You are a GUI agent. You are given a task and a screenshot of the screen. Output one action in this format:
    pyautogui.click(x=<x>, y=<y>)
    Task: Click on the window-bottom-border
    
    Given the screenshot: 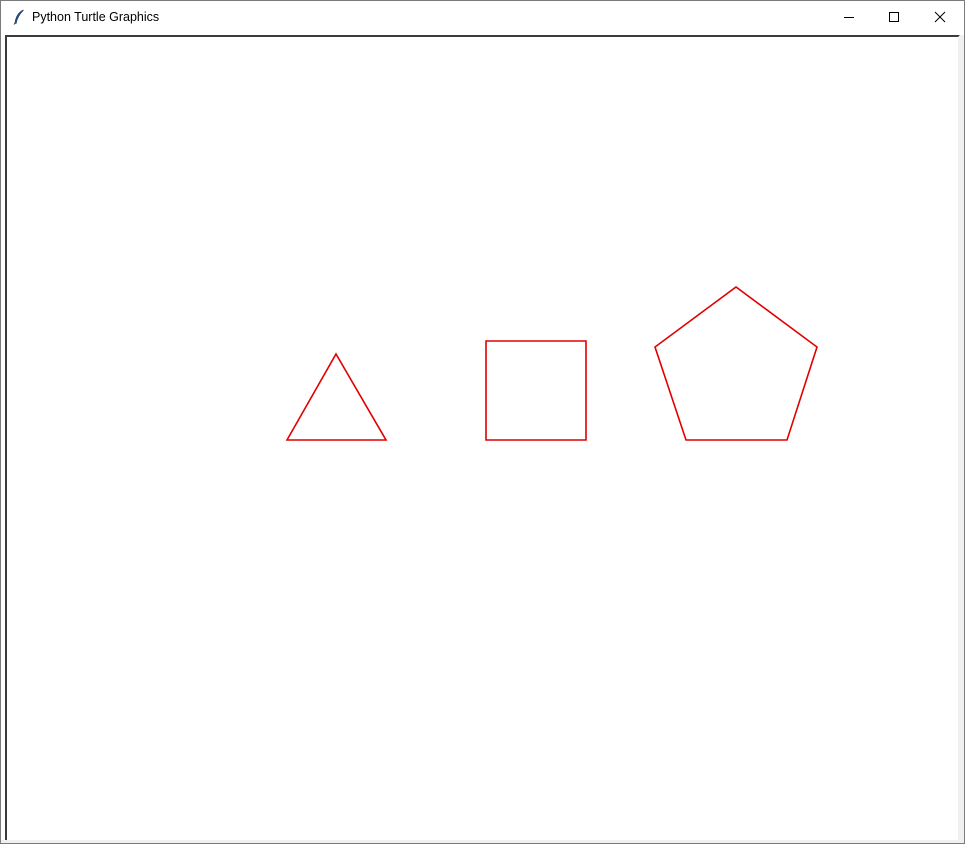 What is the action you would take?
    pyautogui.click(x=482, y=841)
    